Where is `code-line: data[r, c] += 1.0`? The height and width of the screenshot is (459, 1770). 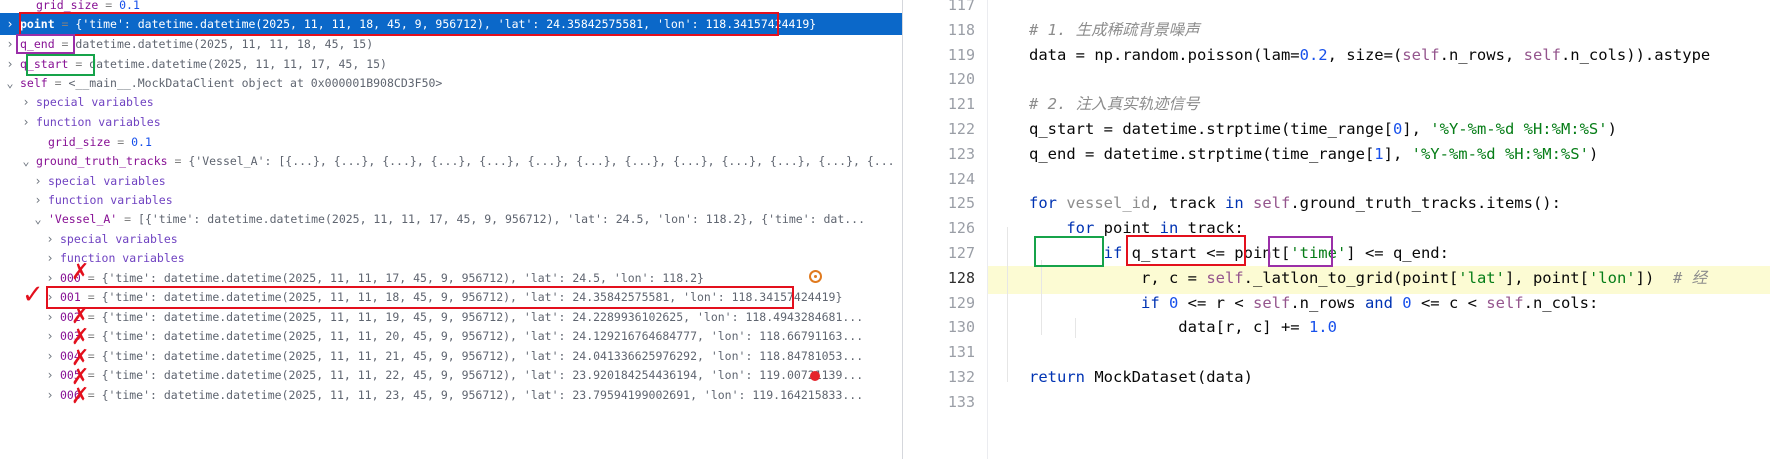
code-line: data[r, c] += 1.0 is located at coordinates (1379, 327).